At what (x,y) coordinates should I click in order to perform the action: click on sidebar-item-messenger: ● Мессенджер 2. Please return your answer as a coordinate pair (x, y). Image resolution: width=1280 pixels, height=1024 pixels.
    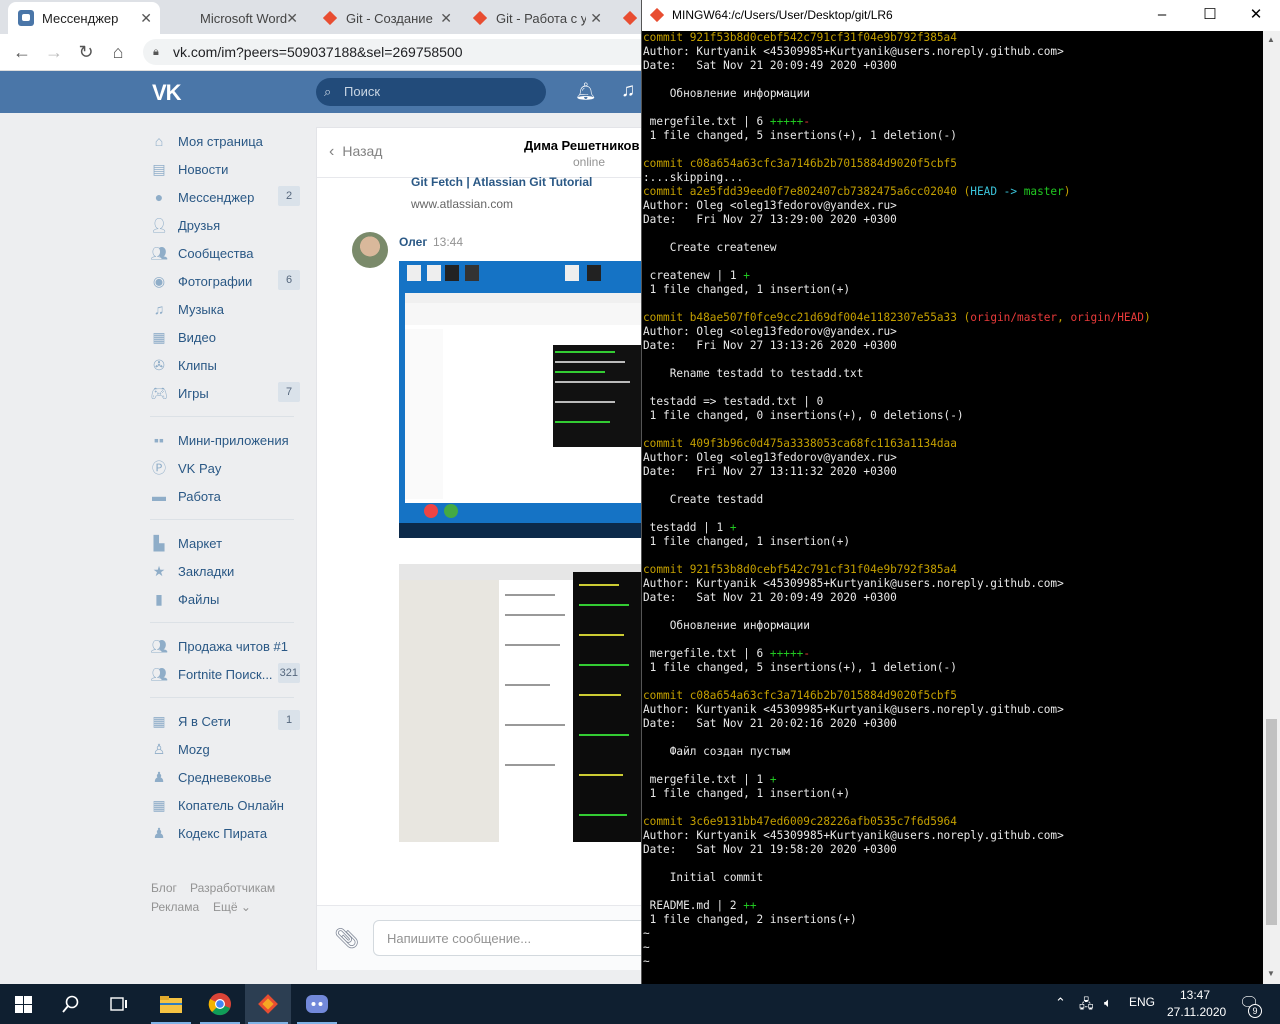
    Looking at the image, I should click on (225, 197).